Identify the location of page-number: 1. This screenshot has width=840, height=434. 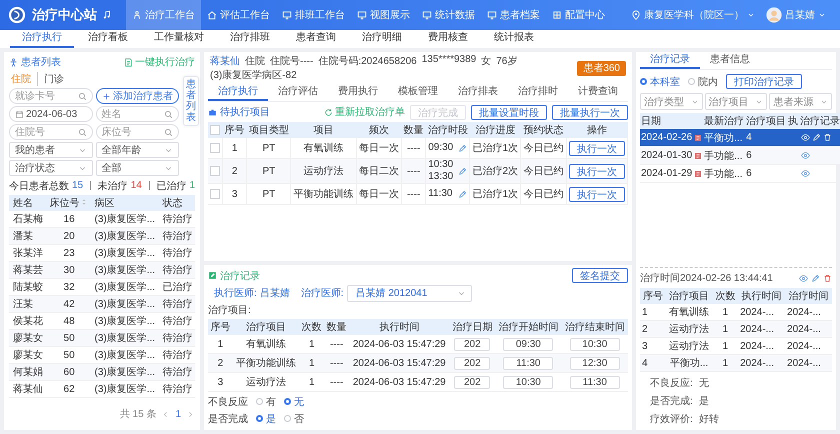
(178, 414).